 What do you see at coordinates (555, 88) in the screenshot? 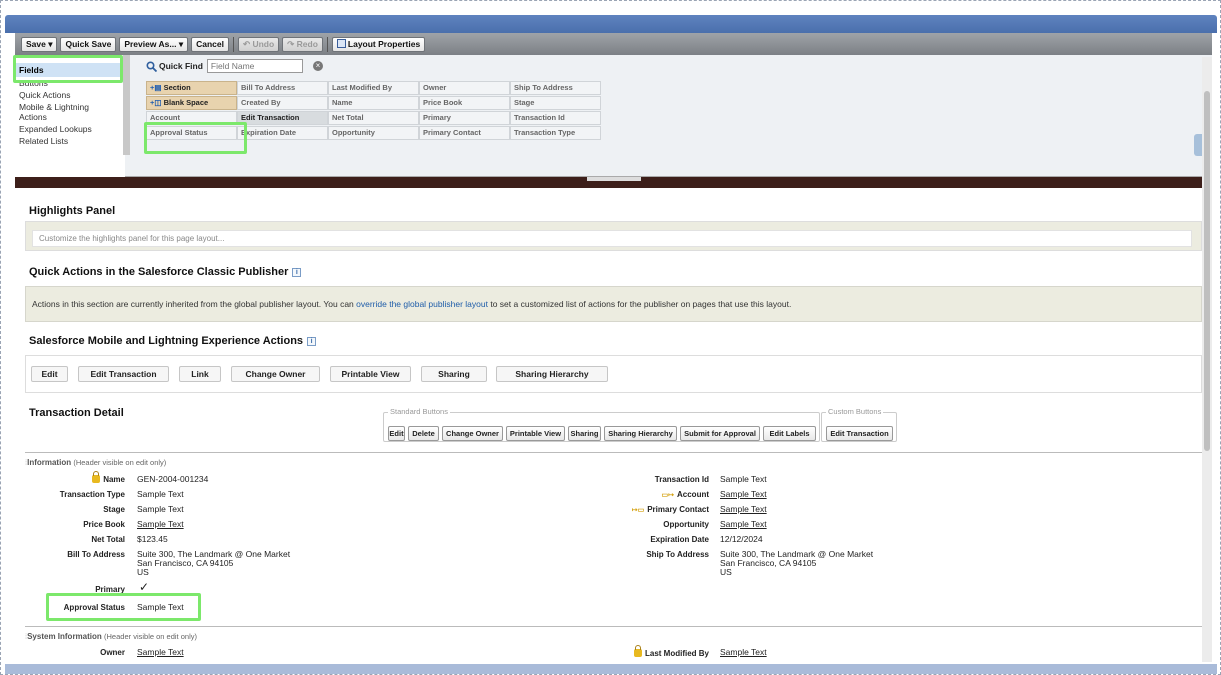
I see `palette-field: Ship To Address` at bounding box center [555, 88].